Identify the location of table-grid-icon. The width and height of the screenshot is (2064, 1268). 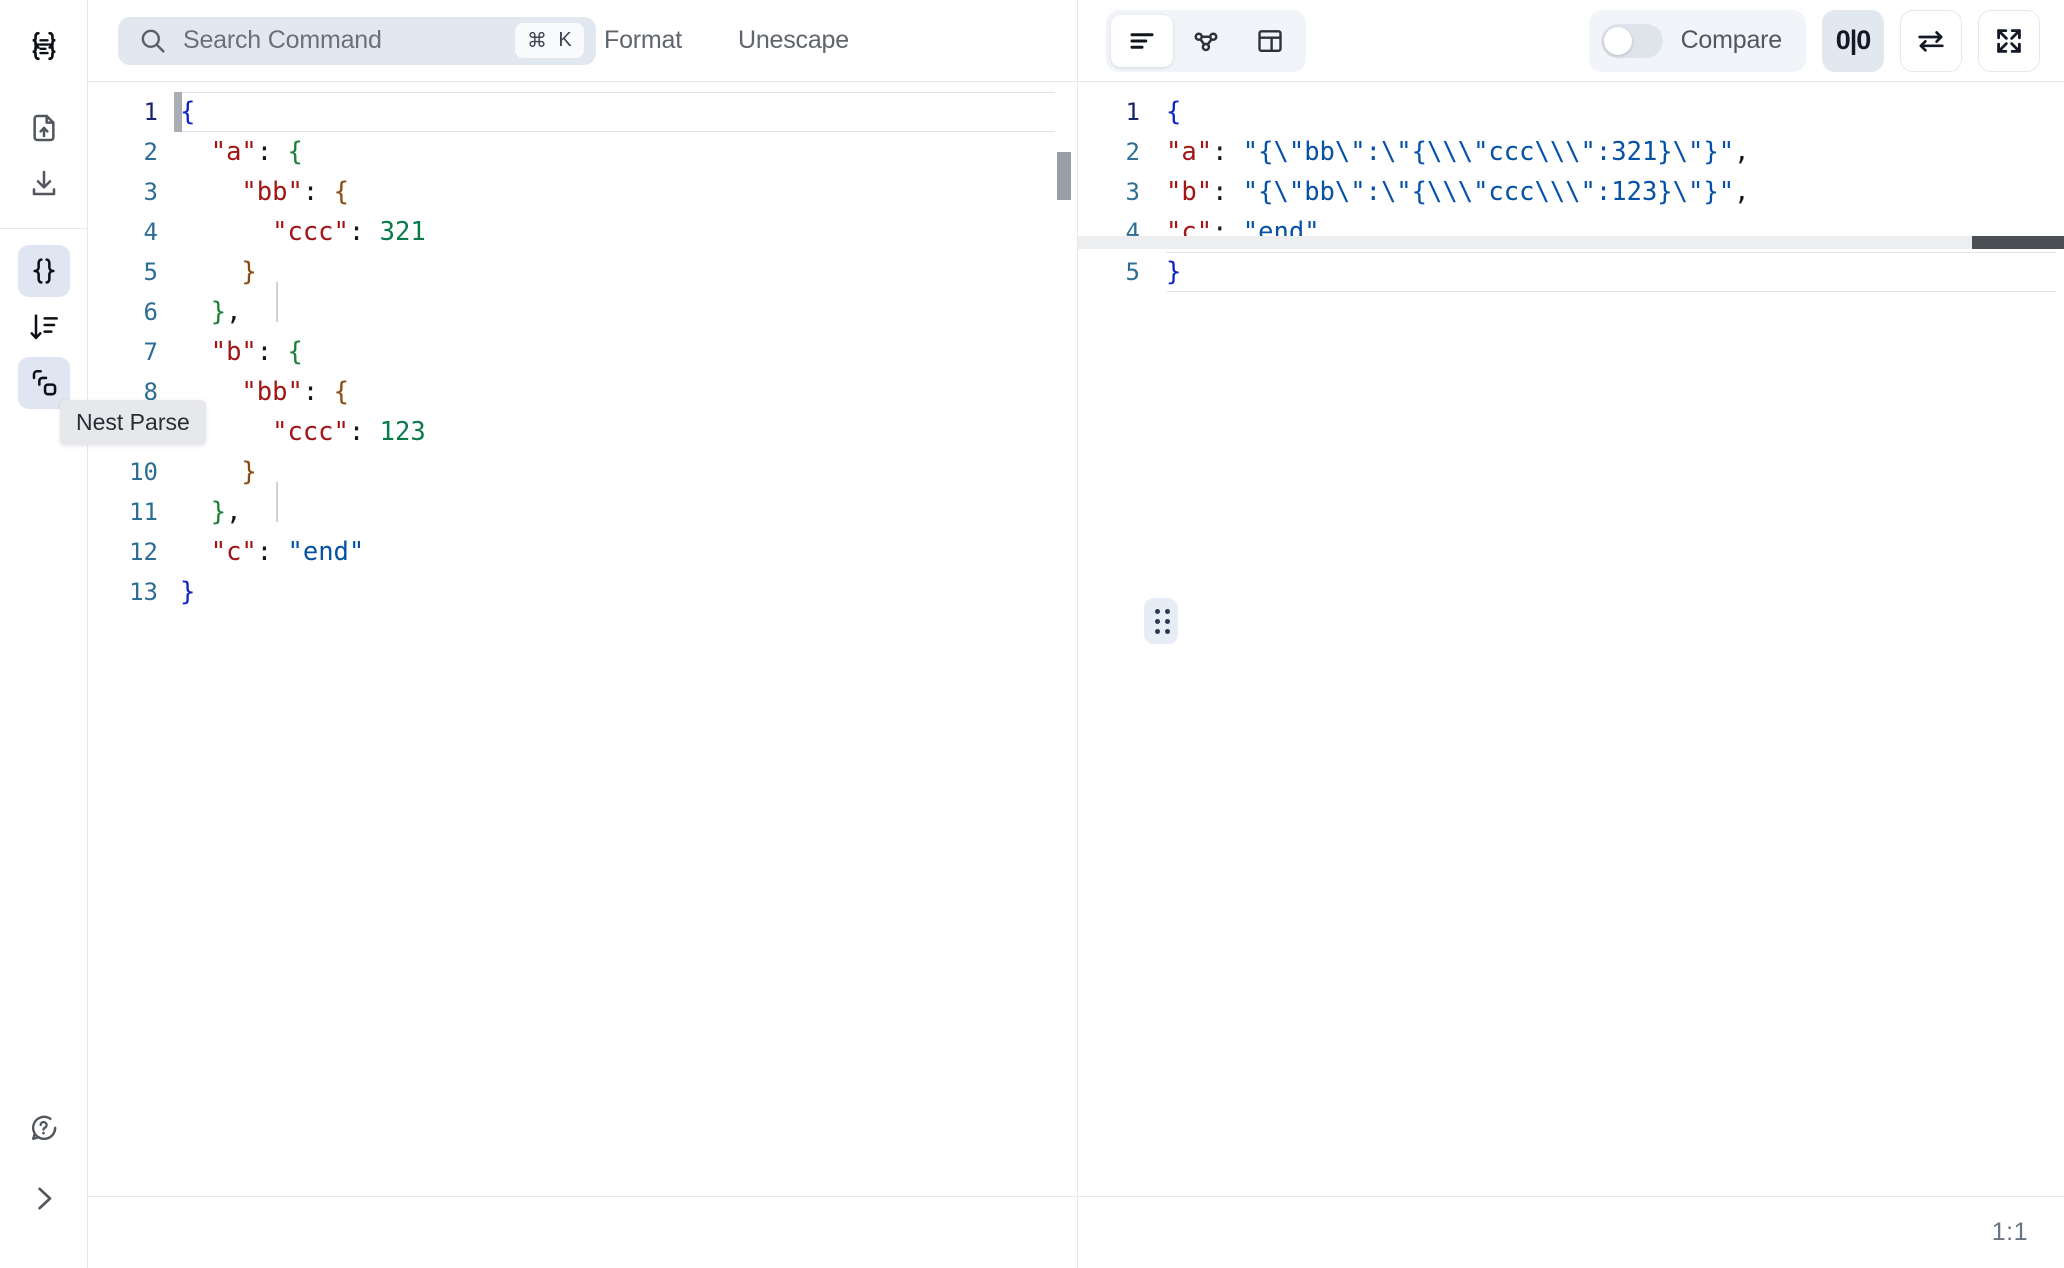
(1270, 41).